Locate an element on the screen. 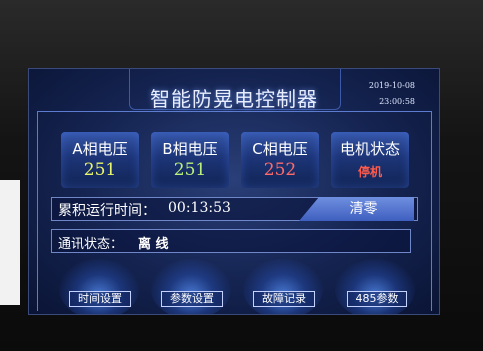 The height and width of the screenshot is (351, 483). motor-status-label: 电机状态 is located at coordinates (369, 149).